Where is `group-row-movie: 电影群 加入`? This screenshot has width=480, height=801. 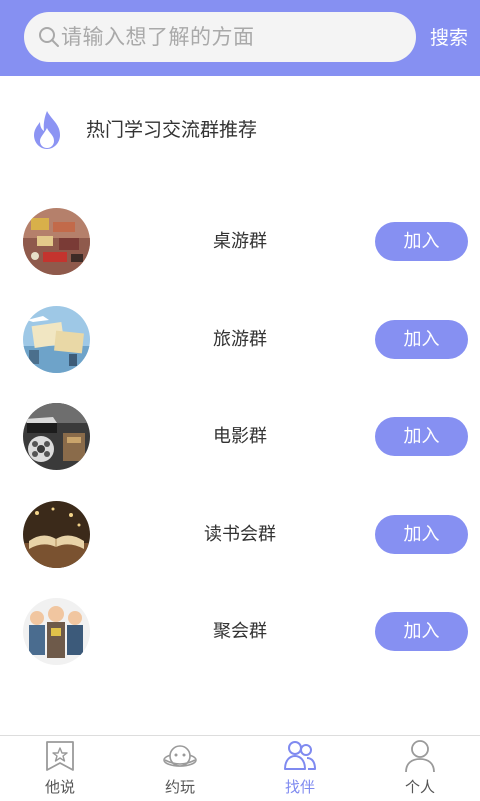 group-row-movie: 电影群 加入 is located at coordinates (240, 438).